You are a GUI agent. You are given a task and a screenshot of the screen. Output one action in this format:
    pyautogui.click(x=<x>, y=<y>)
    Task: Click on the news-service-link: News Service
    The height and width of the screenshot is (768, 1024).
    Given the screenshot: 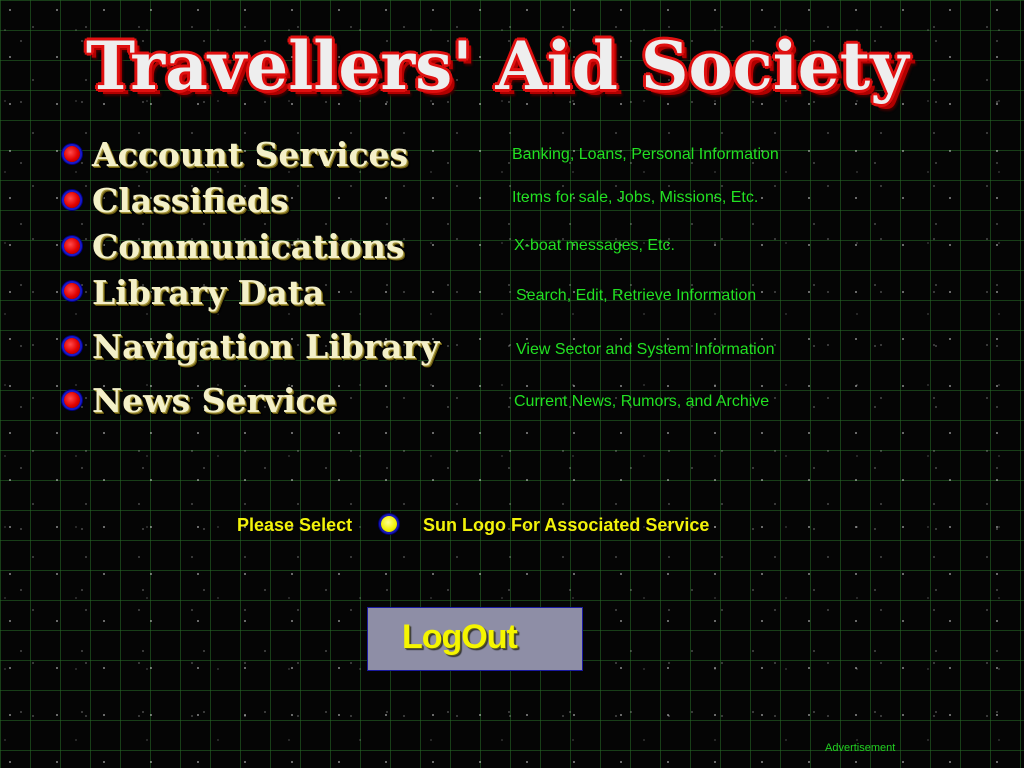 What is the action you would take?
    pyautogui.click(x=214, y=401)
    